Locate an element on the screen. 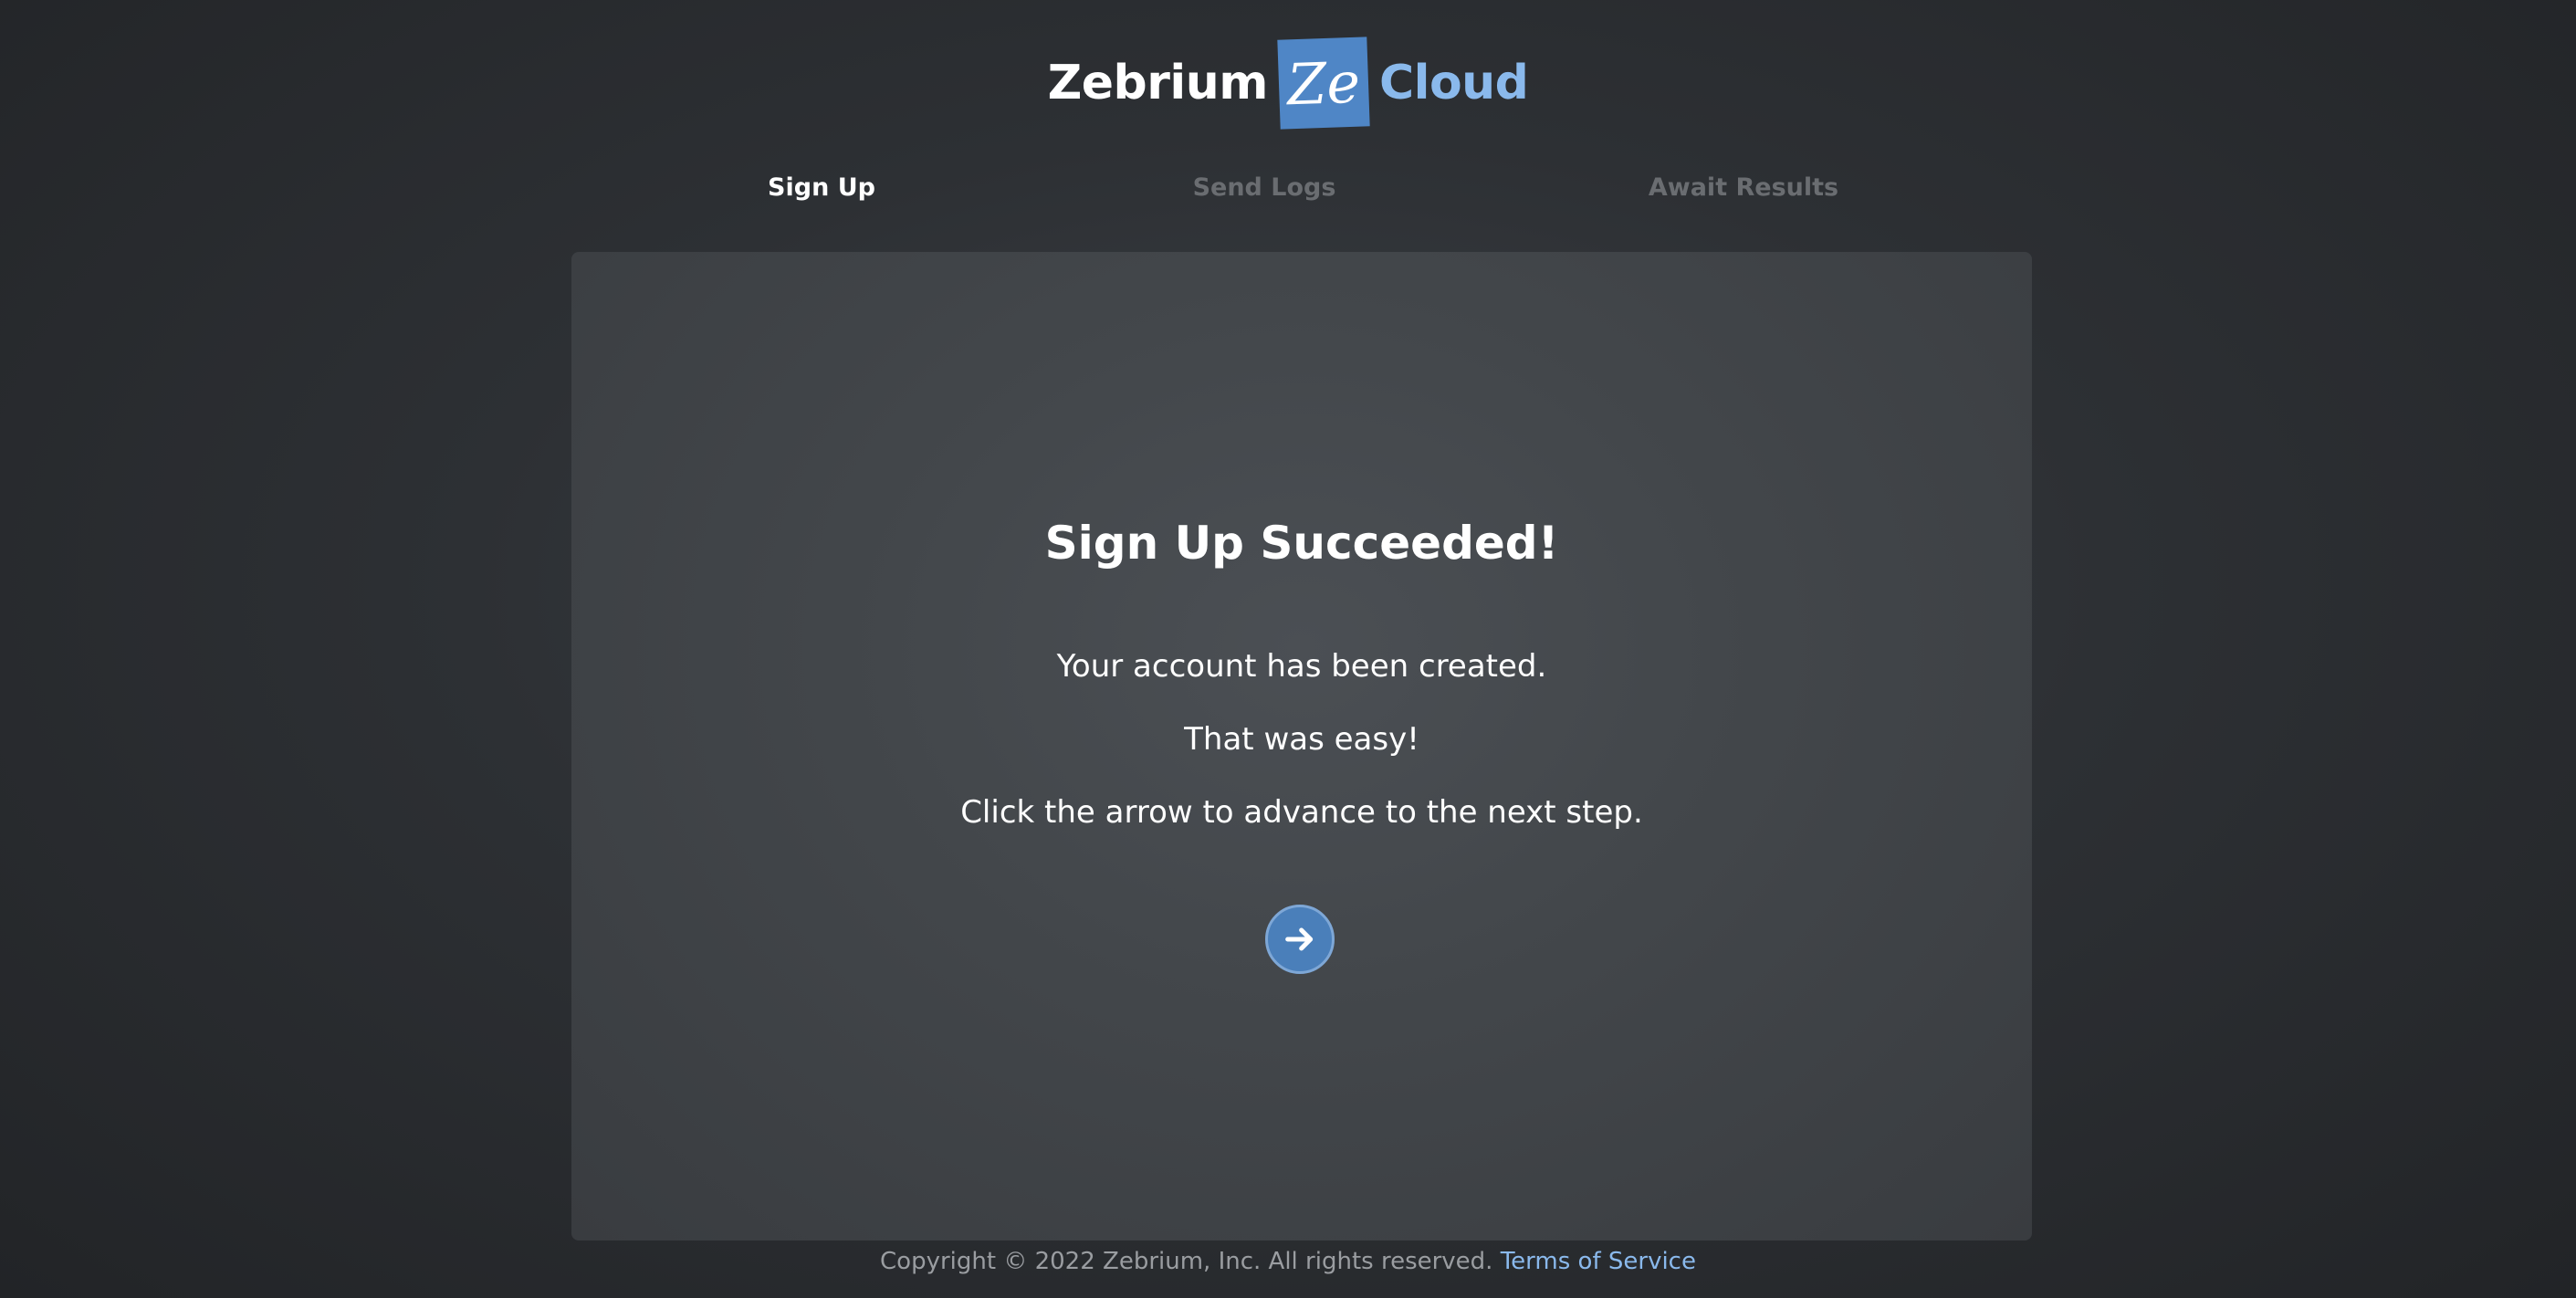 This screenshot has height=1298, width=2576. arrow-right-icon is located at coordinates (1299, 939).